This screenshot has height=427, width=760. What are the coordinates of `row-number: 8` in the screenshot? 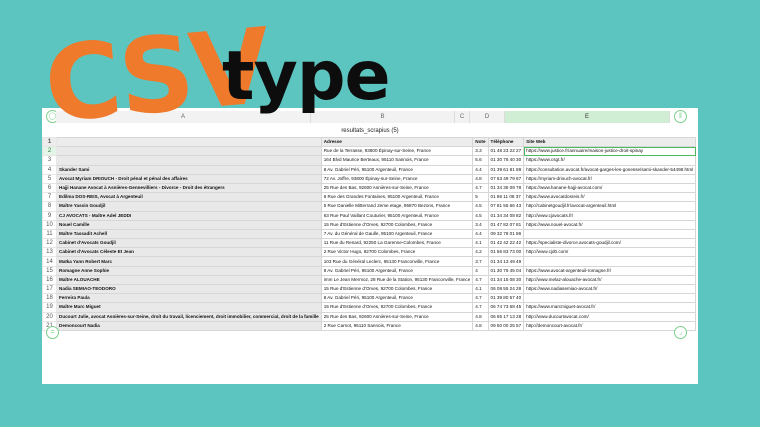 It's located at (49, 206).